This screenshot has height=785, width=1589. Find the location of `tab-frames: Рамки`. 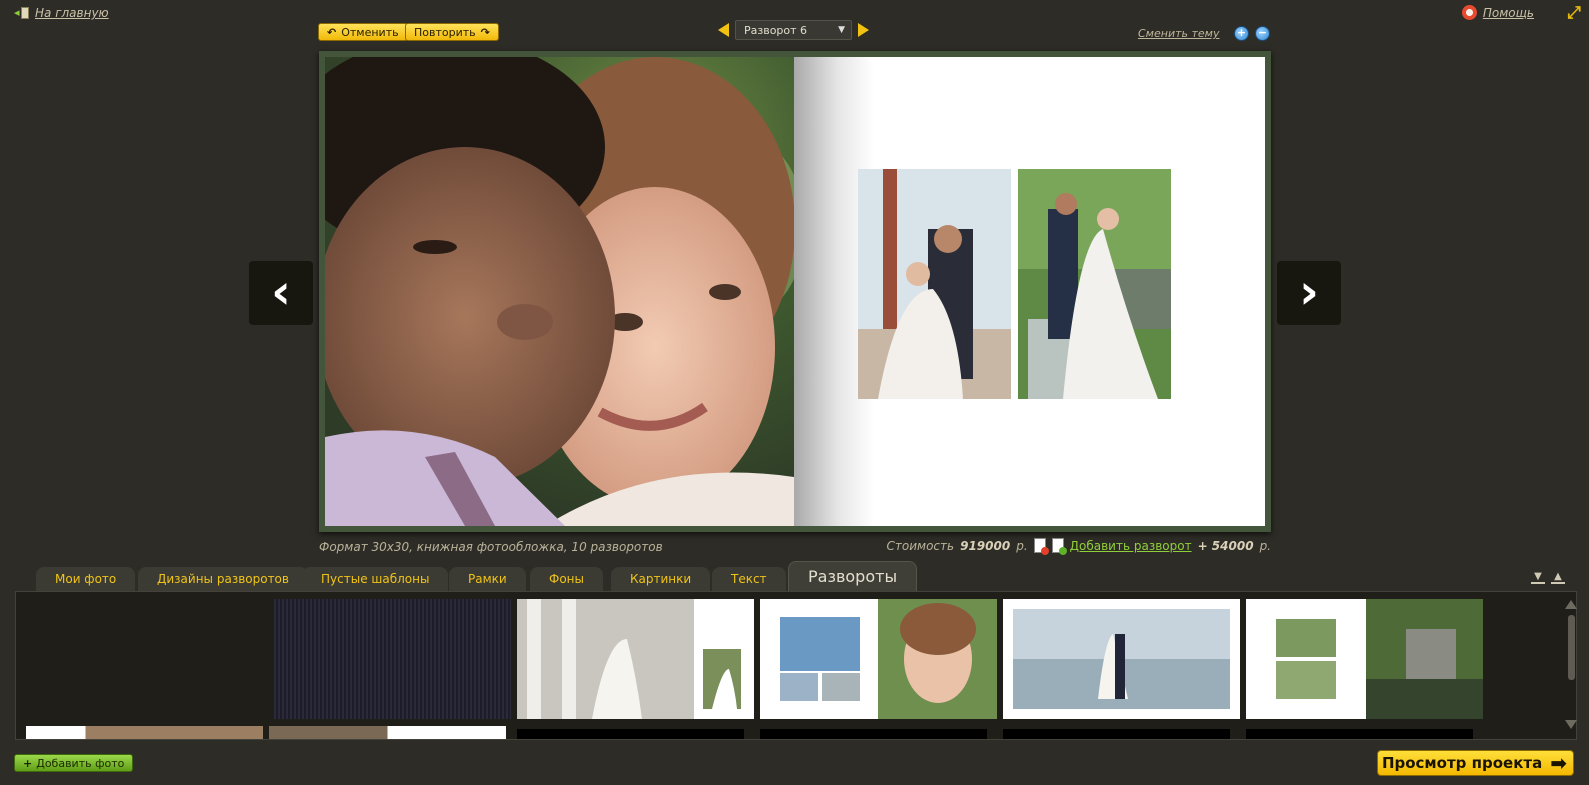

tab-frames: Рамки is located at coordinates (487, 579).